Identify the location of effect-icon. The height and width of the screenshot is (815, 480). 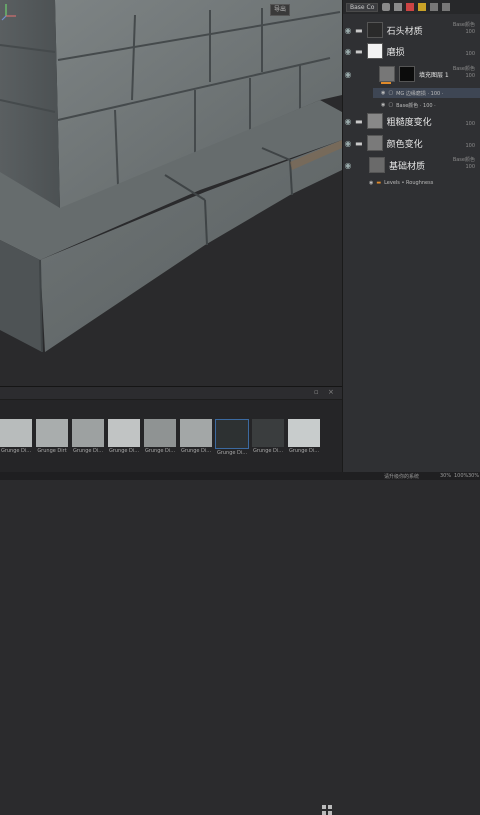
(422, 7).